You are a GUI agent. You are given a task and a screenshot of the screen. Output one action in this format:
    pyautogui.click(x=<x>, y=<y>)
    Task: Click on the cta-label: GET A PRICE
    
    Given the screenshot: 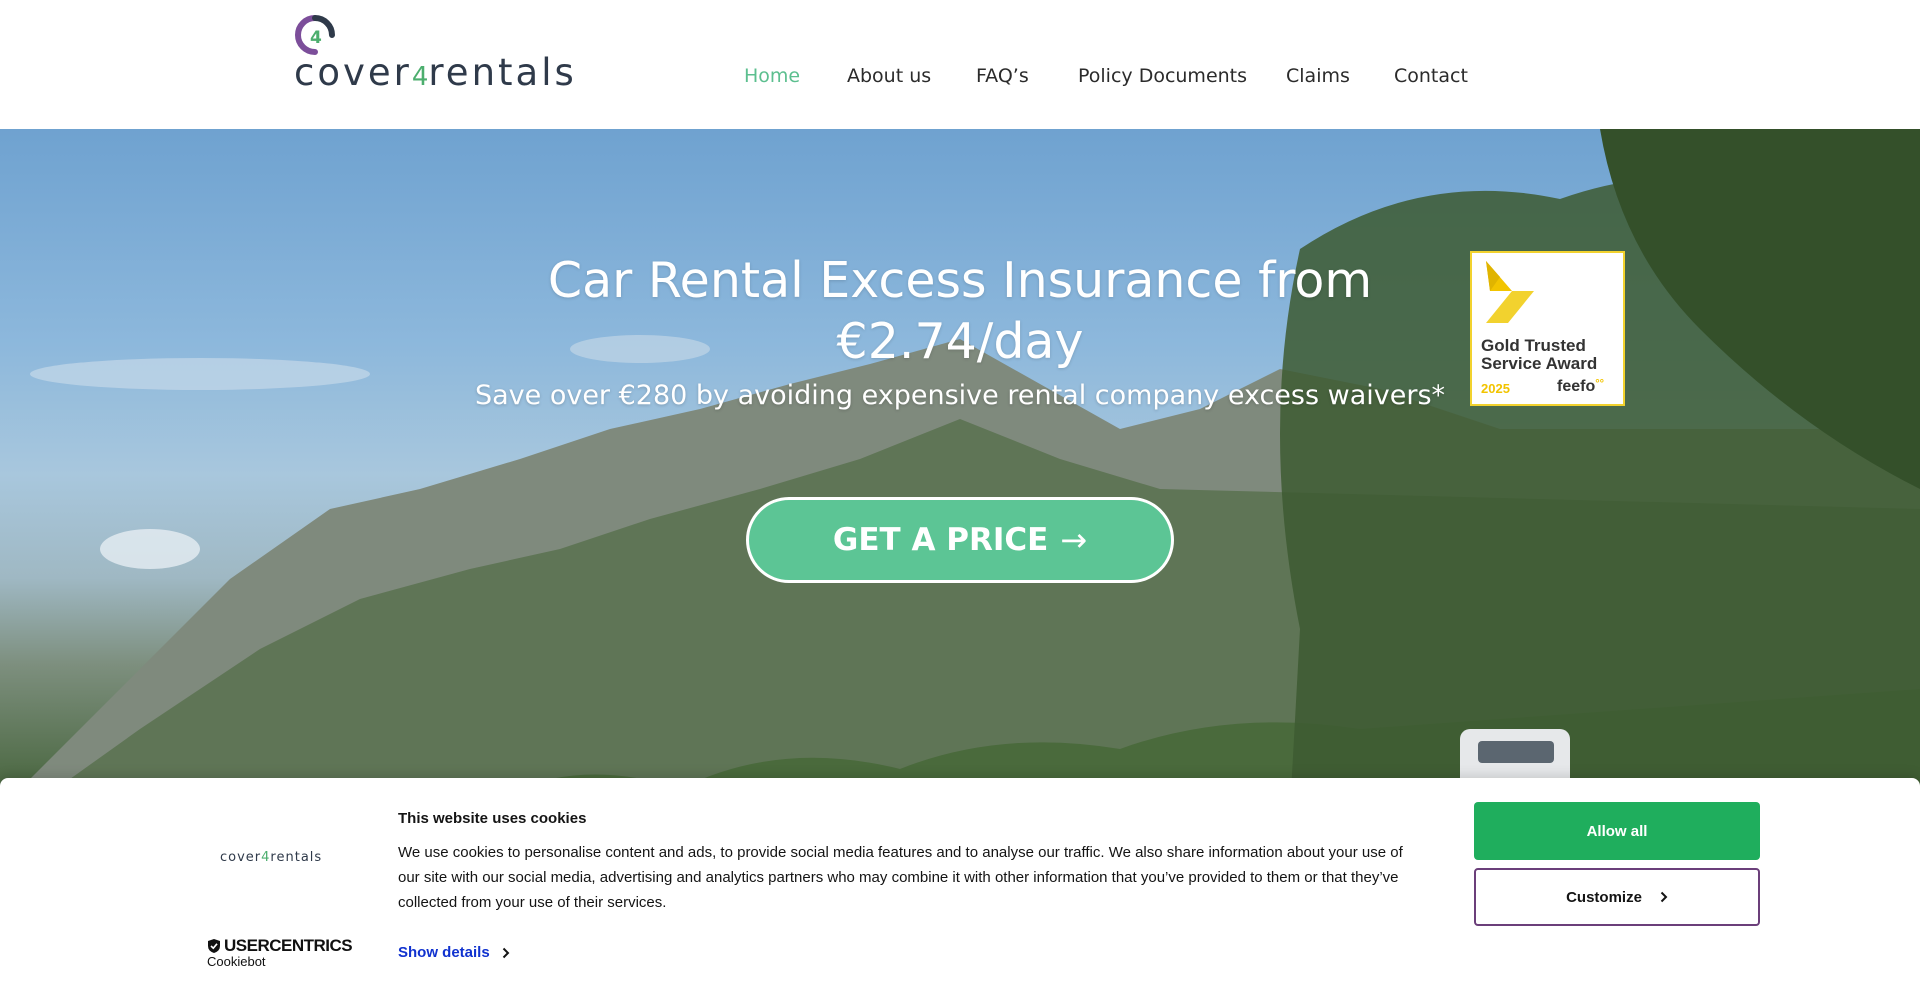 What is the action you would take?
    pyautogui.click(x=940, y=540)
    